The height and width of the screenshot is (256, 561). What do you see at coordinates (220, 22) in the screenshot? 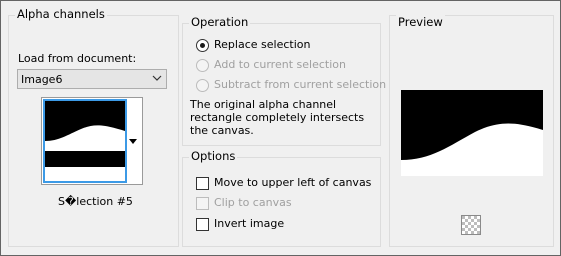
I see `operation-title: Operation` at bounding box center [220, 22].